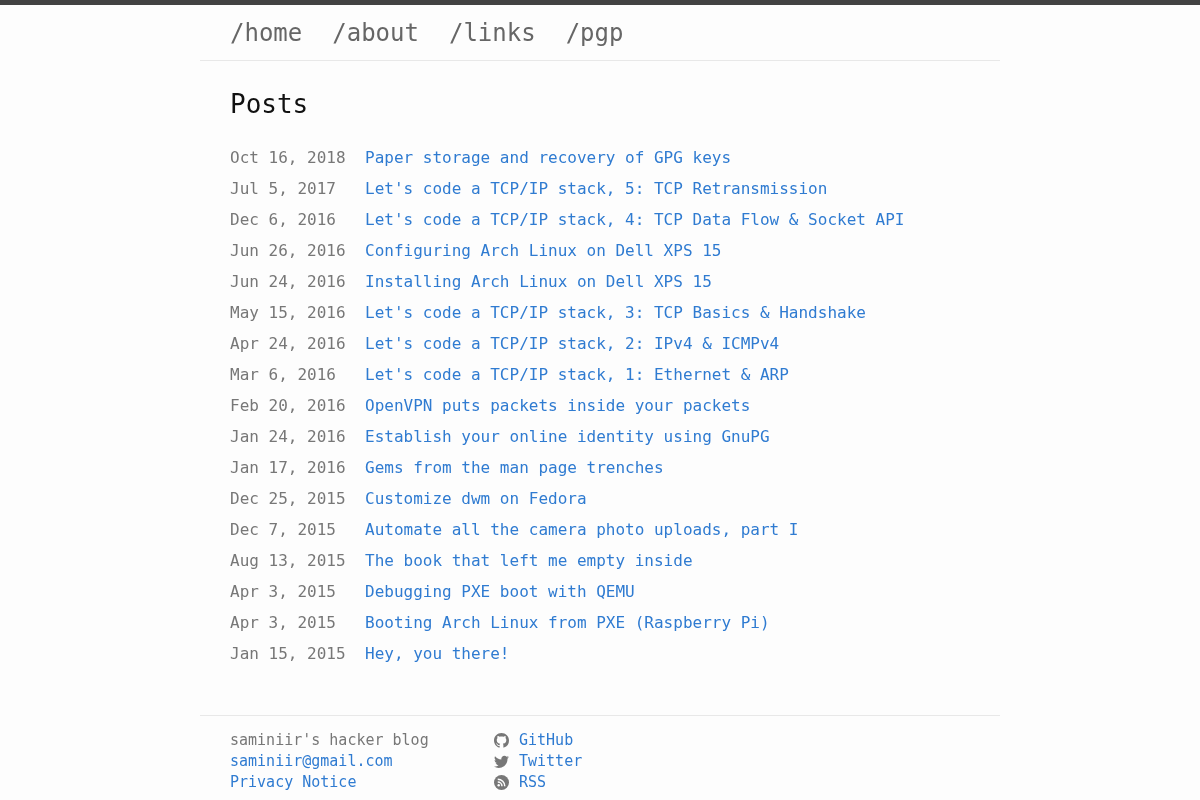 This screenshot has height=800, width=1200. I want to click on post-date: Dec 6, 2016, so click(283, 220).